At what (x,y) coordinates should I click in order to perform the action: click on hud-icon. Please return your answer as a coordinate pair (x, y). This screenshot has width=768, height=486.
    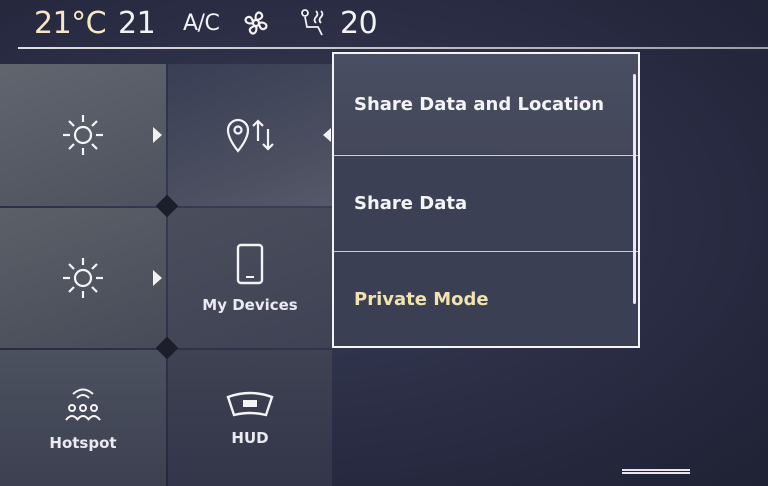
    Looking at the image, I should click on (250, 404).